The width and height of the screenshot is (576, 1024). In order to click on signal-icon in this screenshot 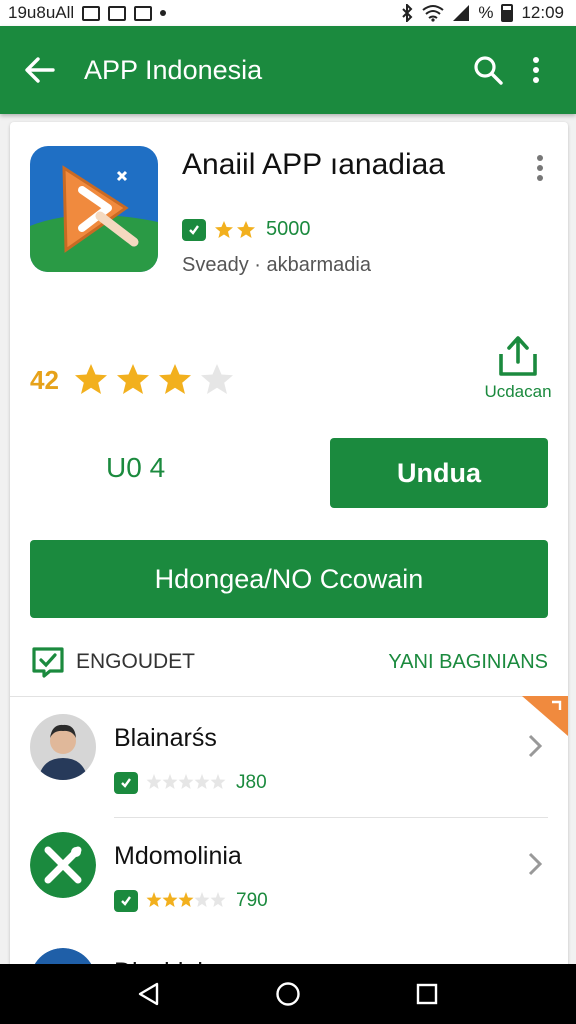, I will do `click(461, 13)`.